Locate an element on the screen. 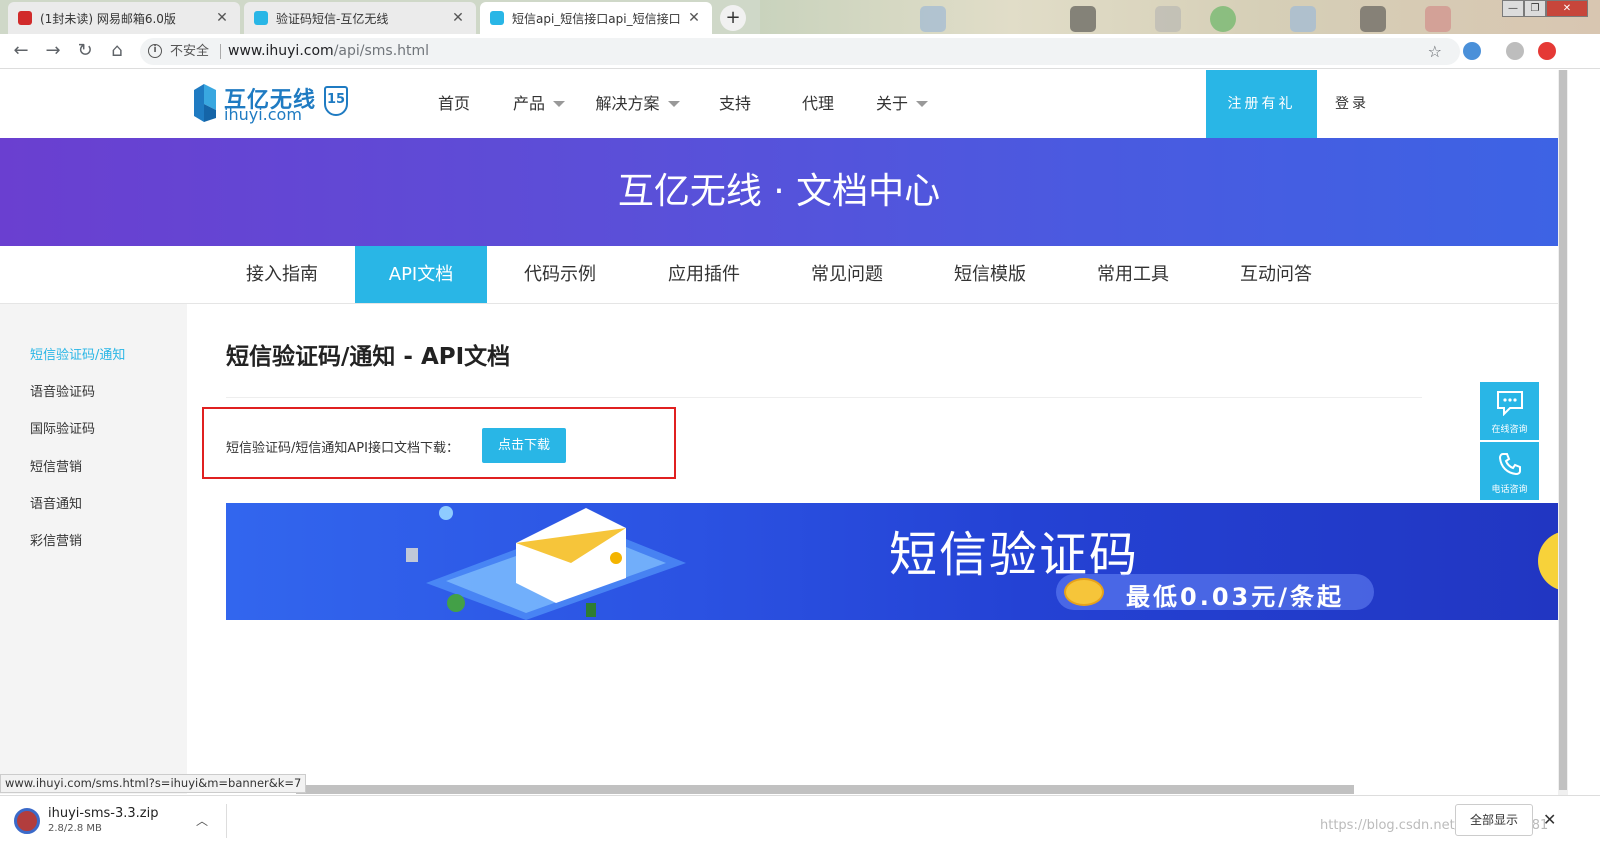  sidebar-item-intl-verify: 国际验证码 is located at coordinates (62, 427).